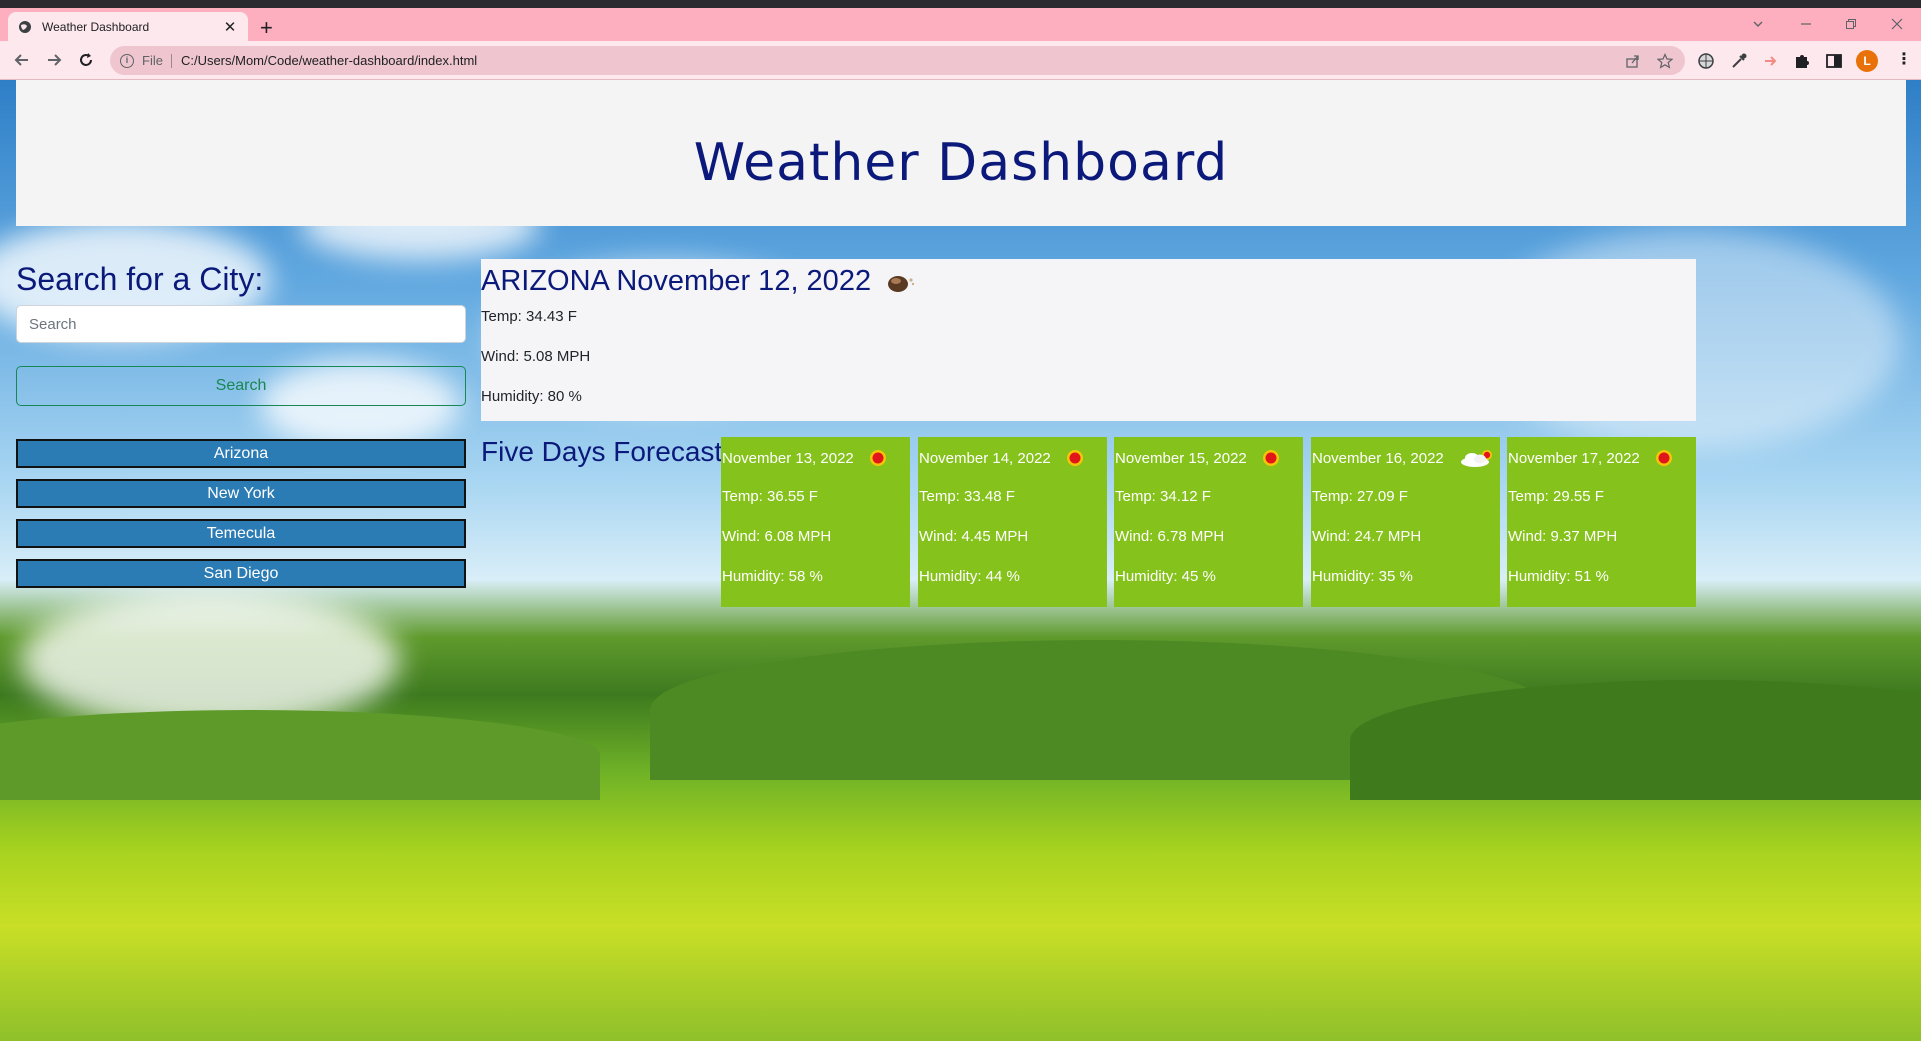  What do you see at coordinates (241, 493) in the screenshot?
I see `city-button-new-york: New York` at bounding box center [241, 493].